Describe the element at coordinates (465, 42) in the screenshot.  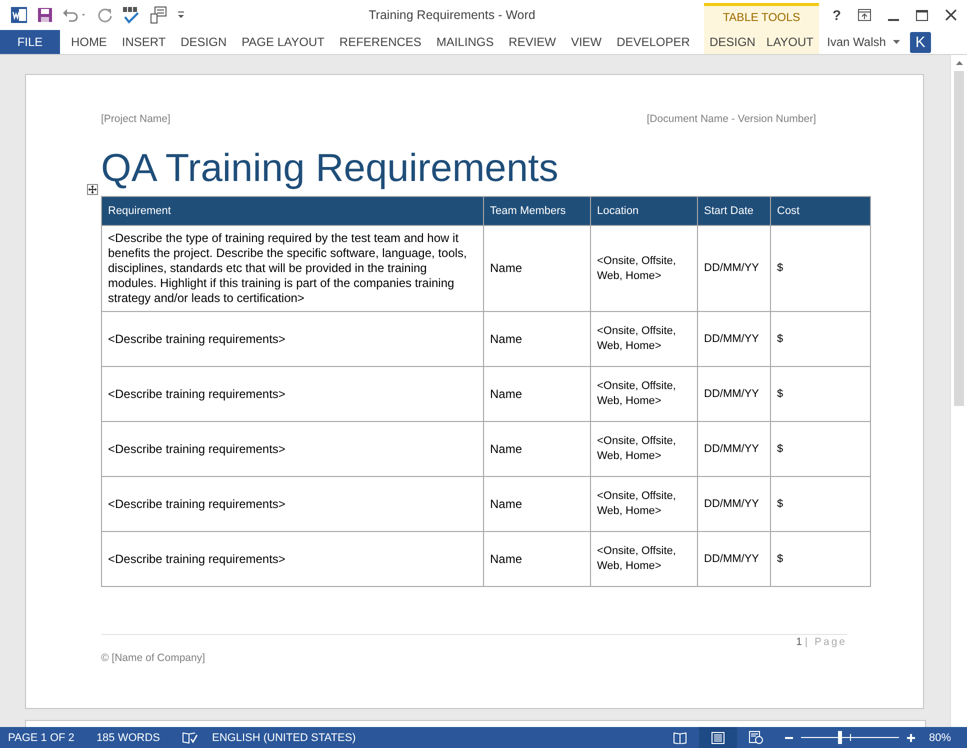
I see `ribbon-tab: MAILINGS` at that location.